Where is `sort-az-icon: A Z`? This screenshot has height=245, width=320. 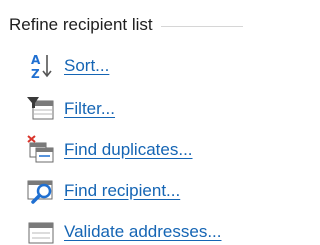 sort-az-icon: A Z is located at coordinates (41, 66).